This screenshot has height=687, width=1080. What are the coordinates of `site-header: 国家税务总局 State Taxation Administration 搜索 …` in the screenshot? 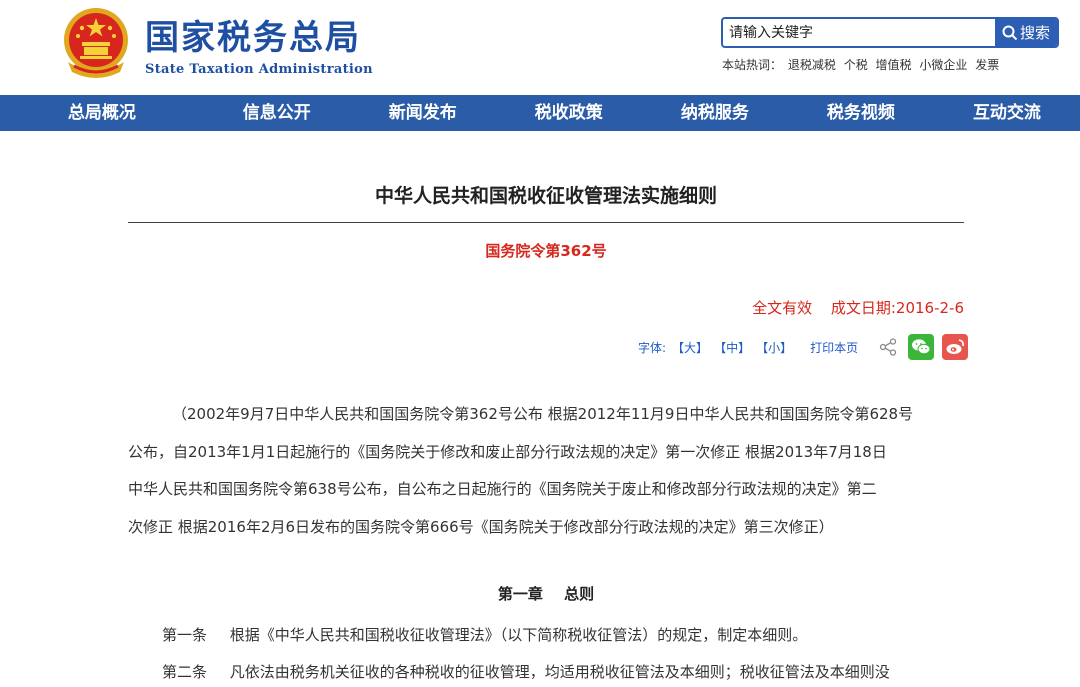 It's located at (540, 47).